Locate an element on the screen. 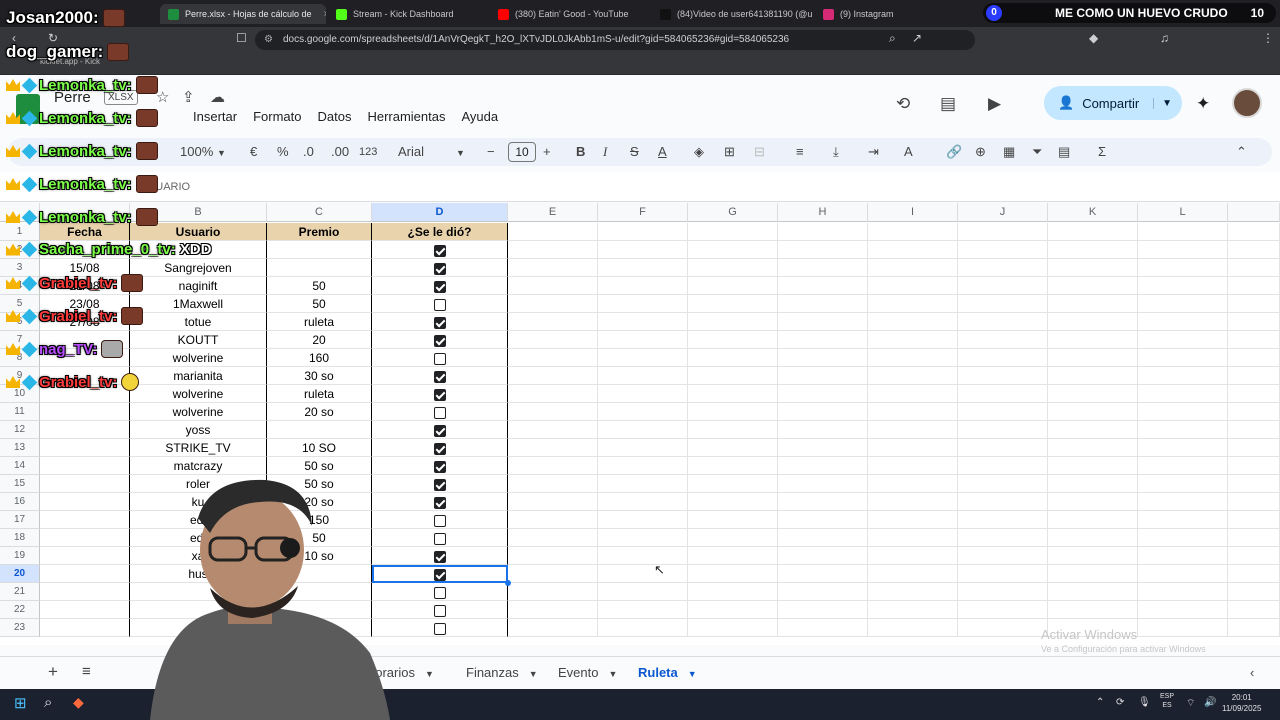  sheet-tab: Finanzas ▼ is located at coordinates (502, 672).